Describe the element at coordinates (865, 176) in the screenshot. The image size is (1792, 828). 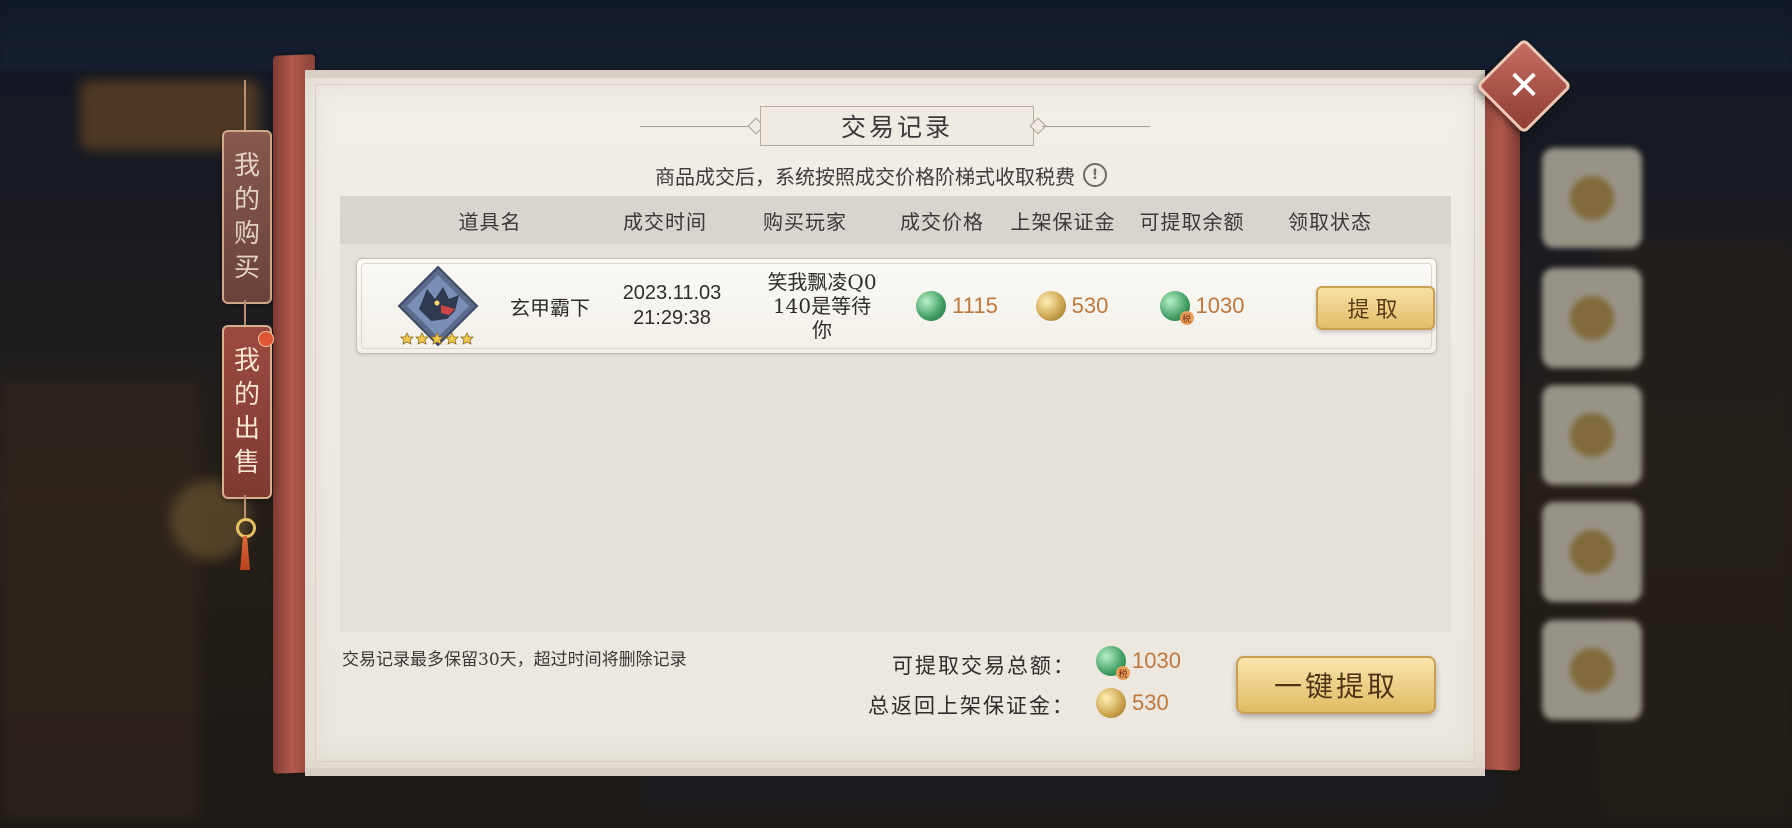
I see `tax-notice-text: 商品成交后，系统按照成交价格阶梯式收取税费` at that location.